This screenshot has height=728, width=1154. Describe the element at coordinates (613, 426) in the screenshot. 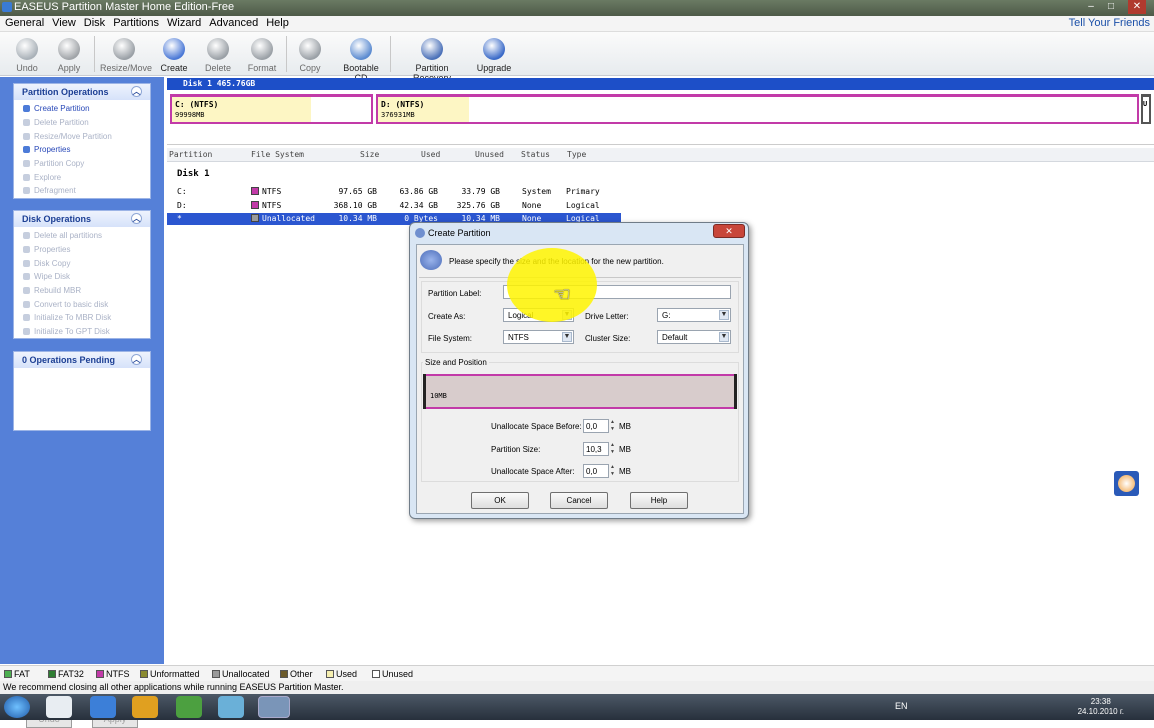

I see `space-before-spinner: ▲ ▼` at that location.